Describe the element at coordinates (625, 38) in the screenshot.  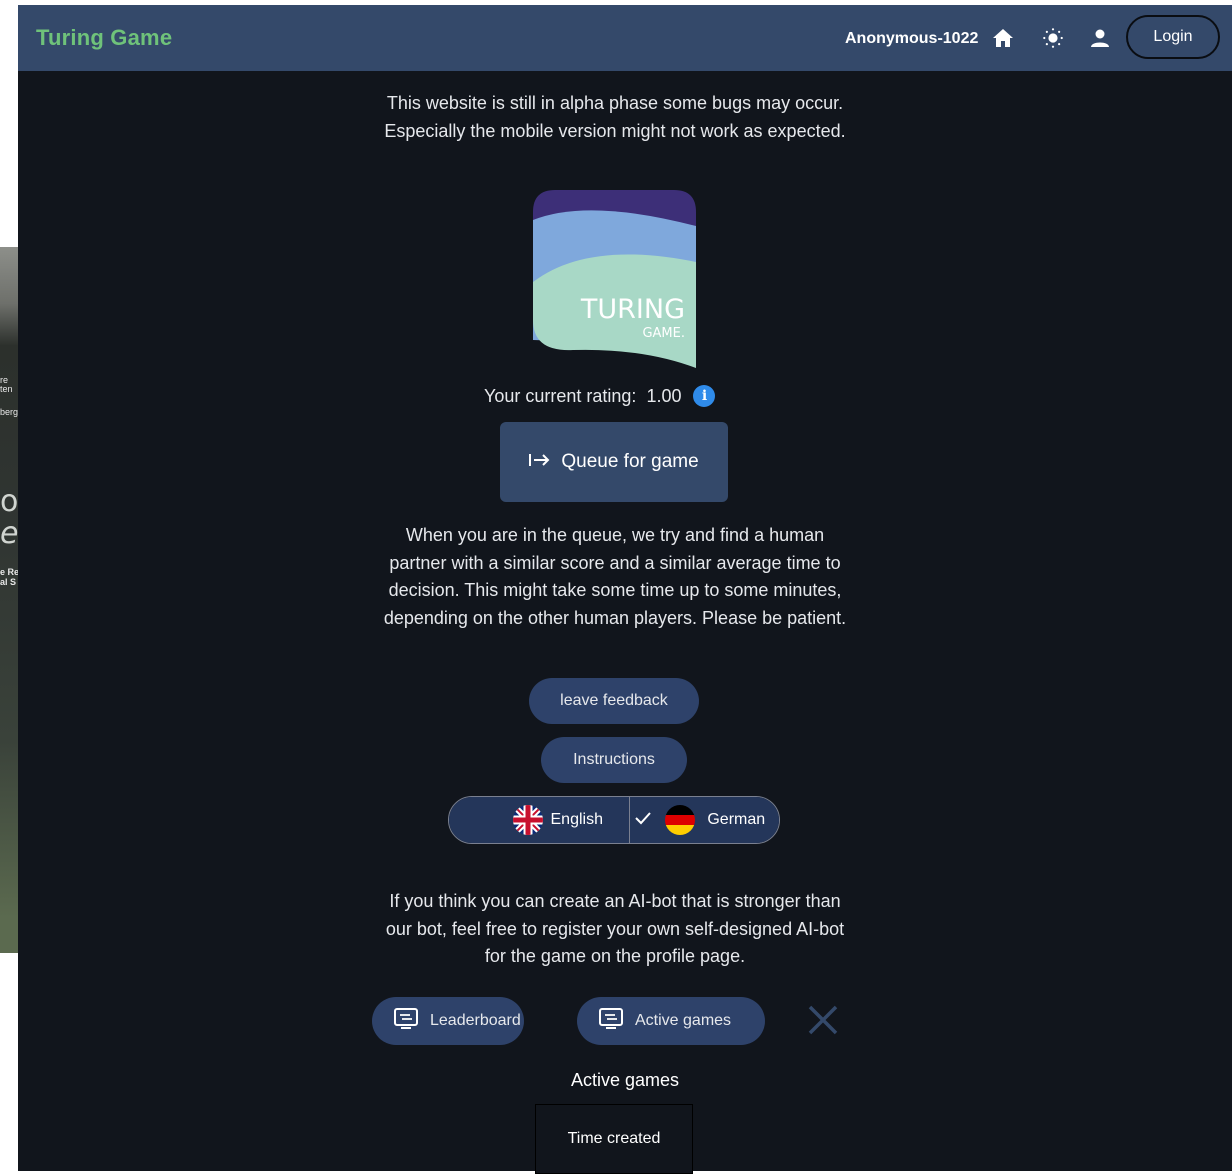
I see `top-app-bar: Turing Game Anonymous-1022 Login` at that location.